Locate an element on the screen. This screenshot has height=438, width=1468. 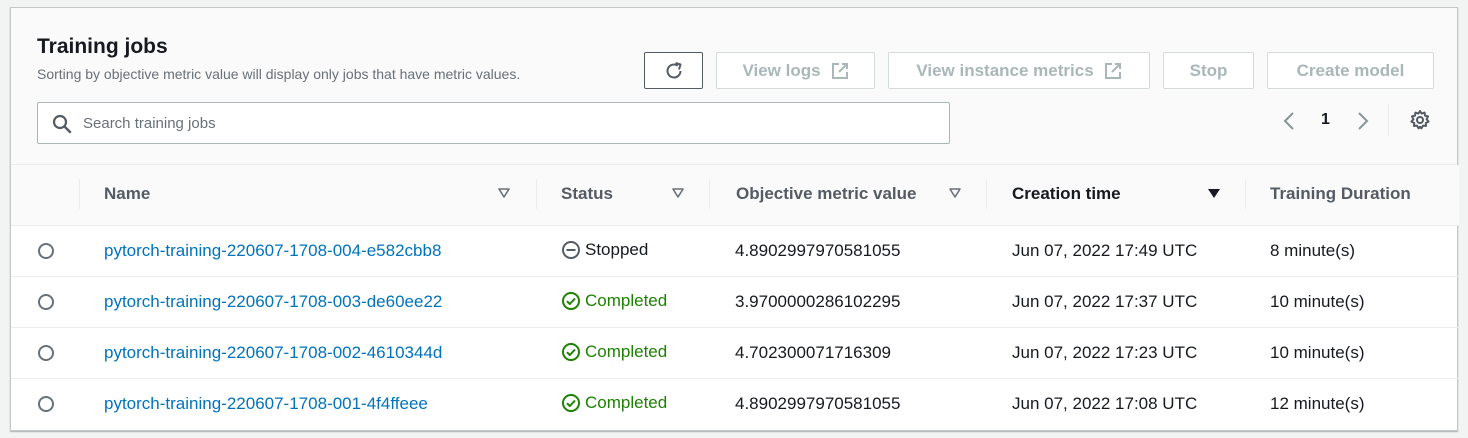
current-page-number: 1 is located at coordinates (1325, 120).